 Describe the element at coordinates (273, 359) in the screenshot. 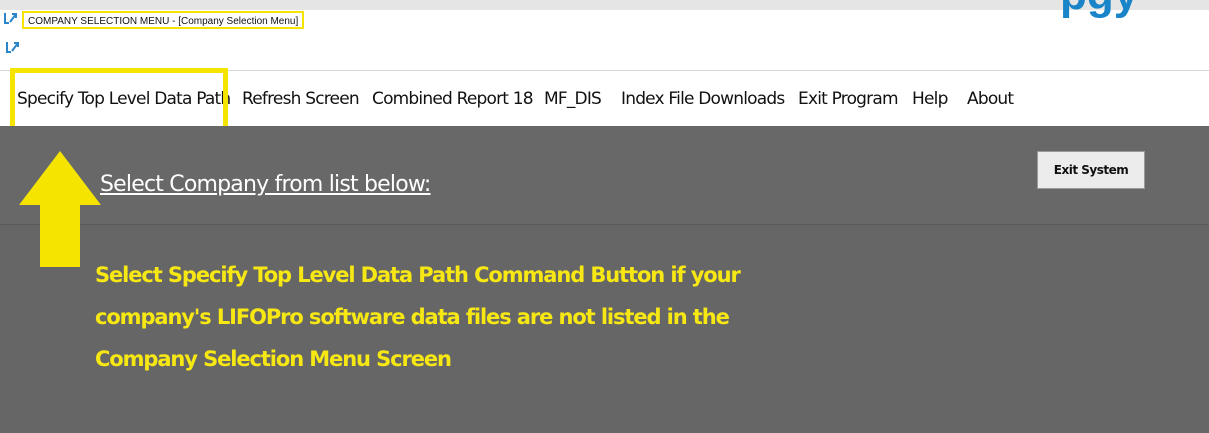

I see `annotation-line-3: Company Selection Menu Screen` at that location.